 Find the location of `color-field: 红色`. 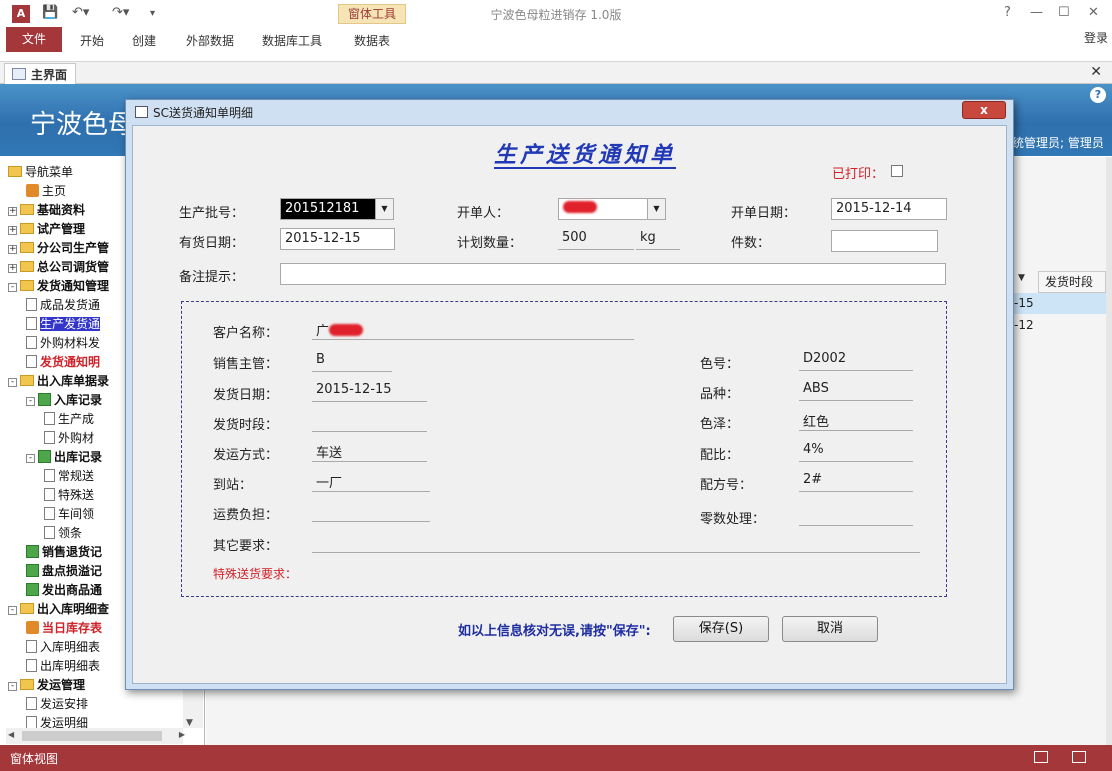

color-field: 红色 is located at coordinates (856, 421).